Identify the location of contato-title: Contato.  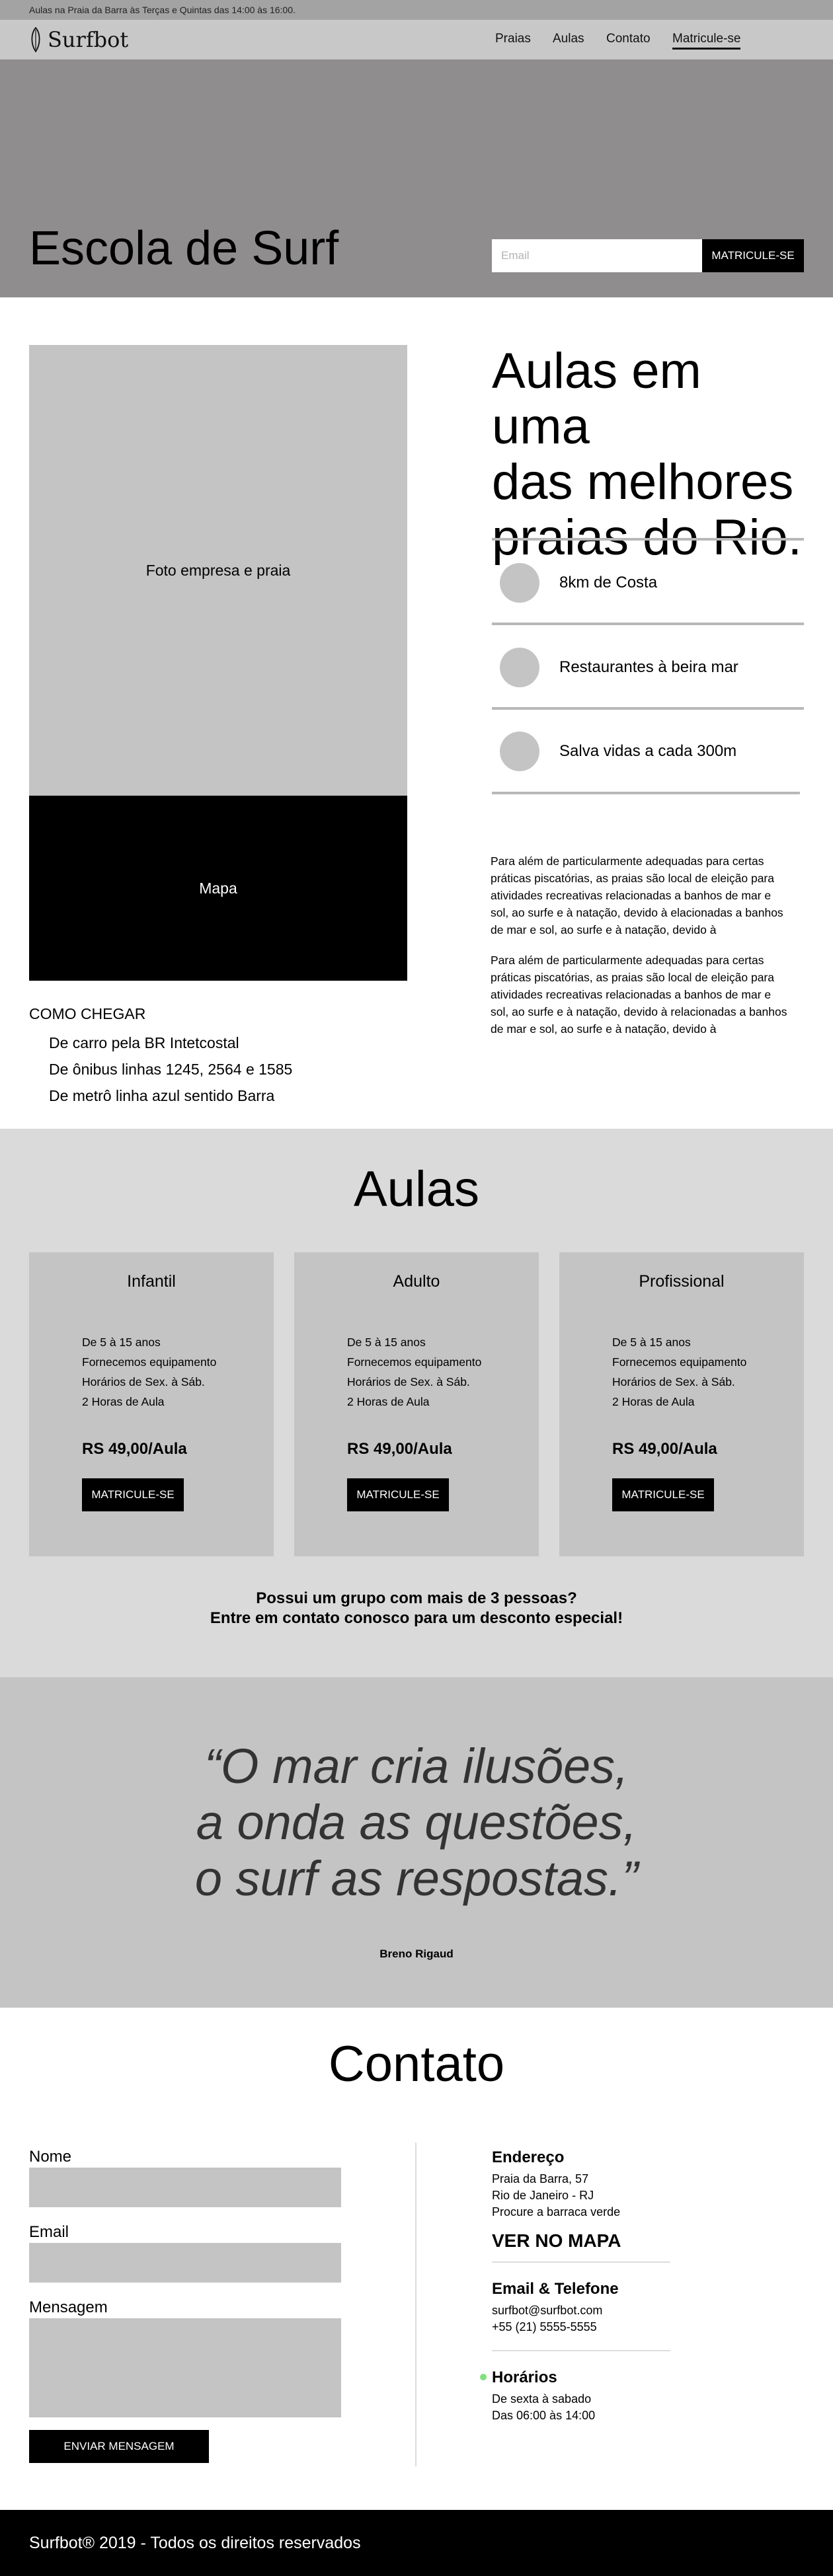
(416, 2064).